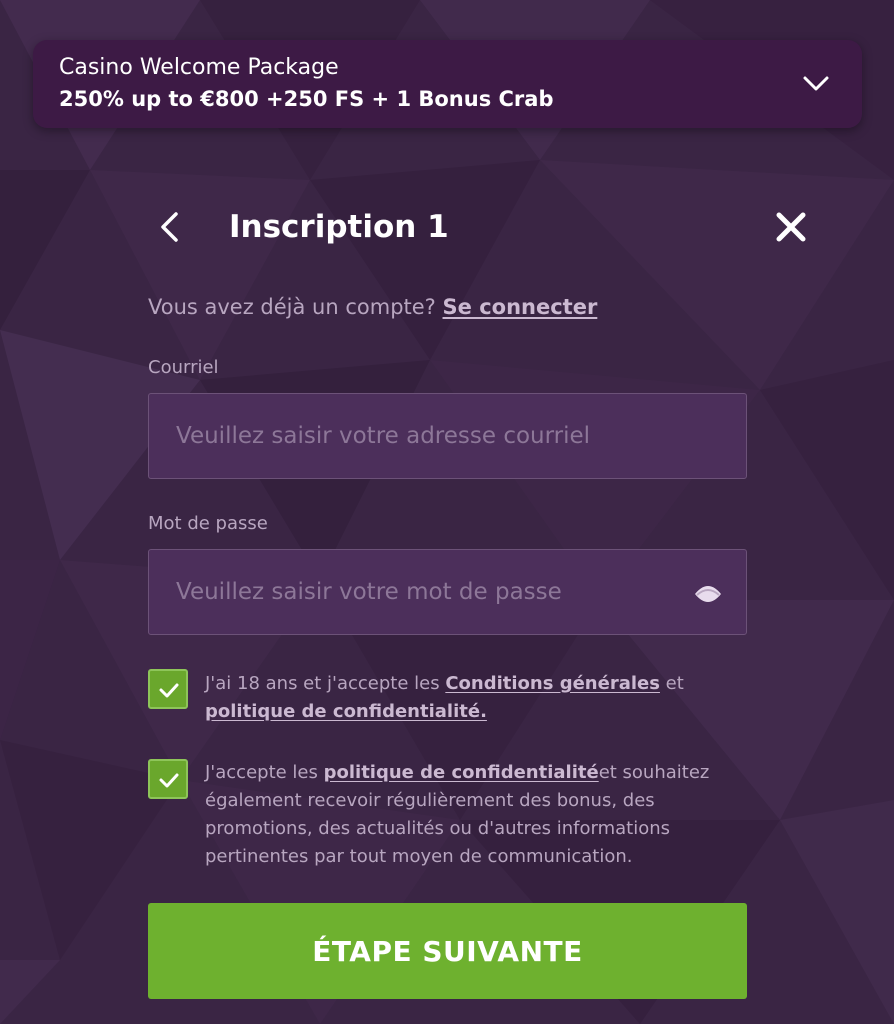 The height and width of the screenshot is (1024, 894). Describe the element at coordinates (264, 772) in the screenshot. I see `consent-text: J'accepte les` at that location.